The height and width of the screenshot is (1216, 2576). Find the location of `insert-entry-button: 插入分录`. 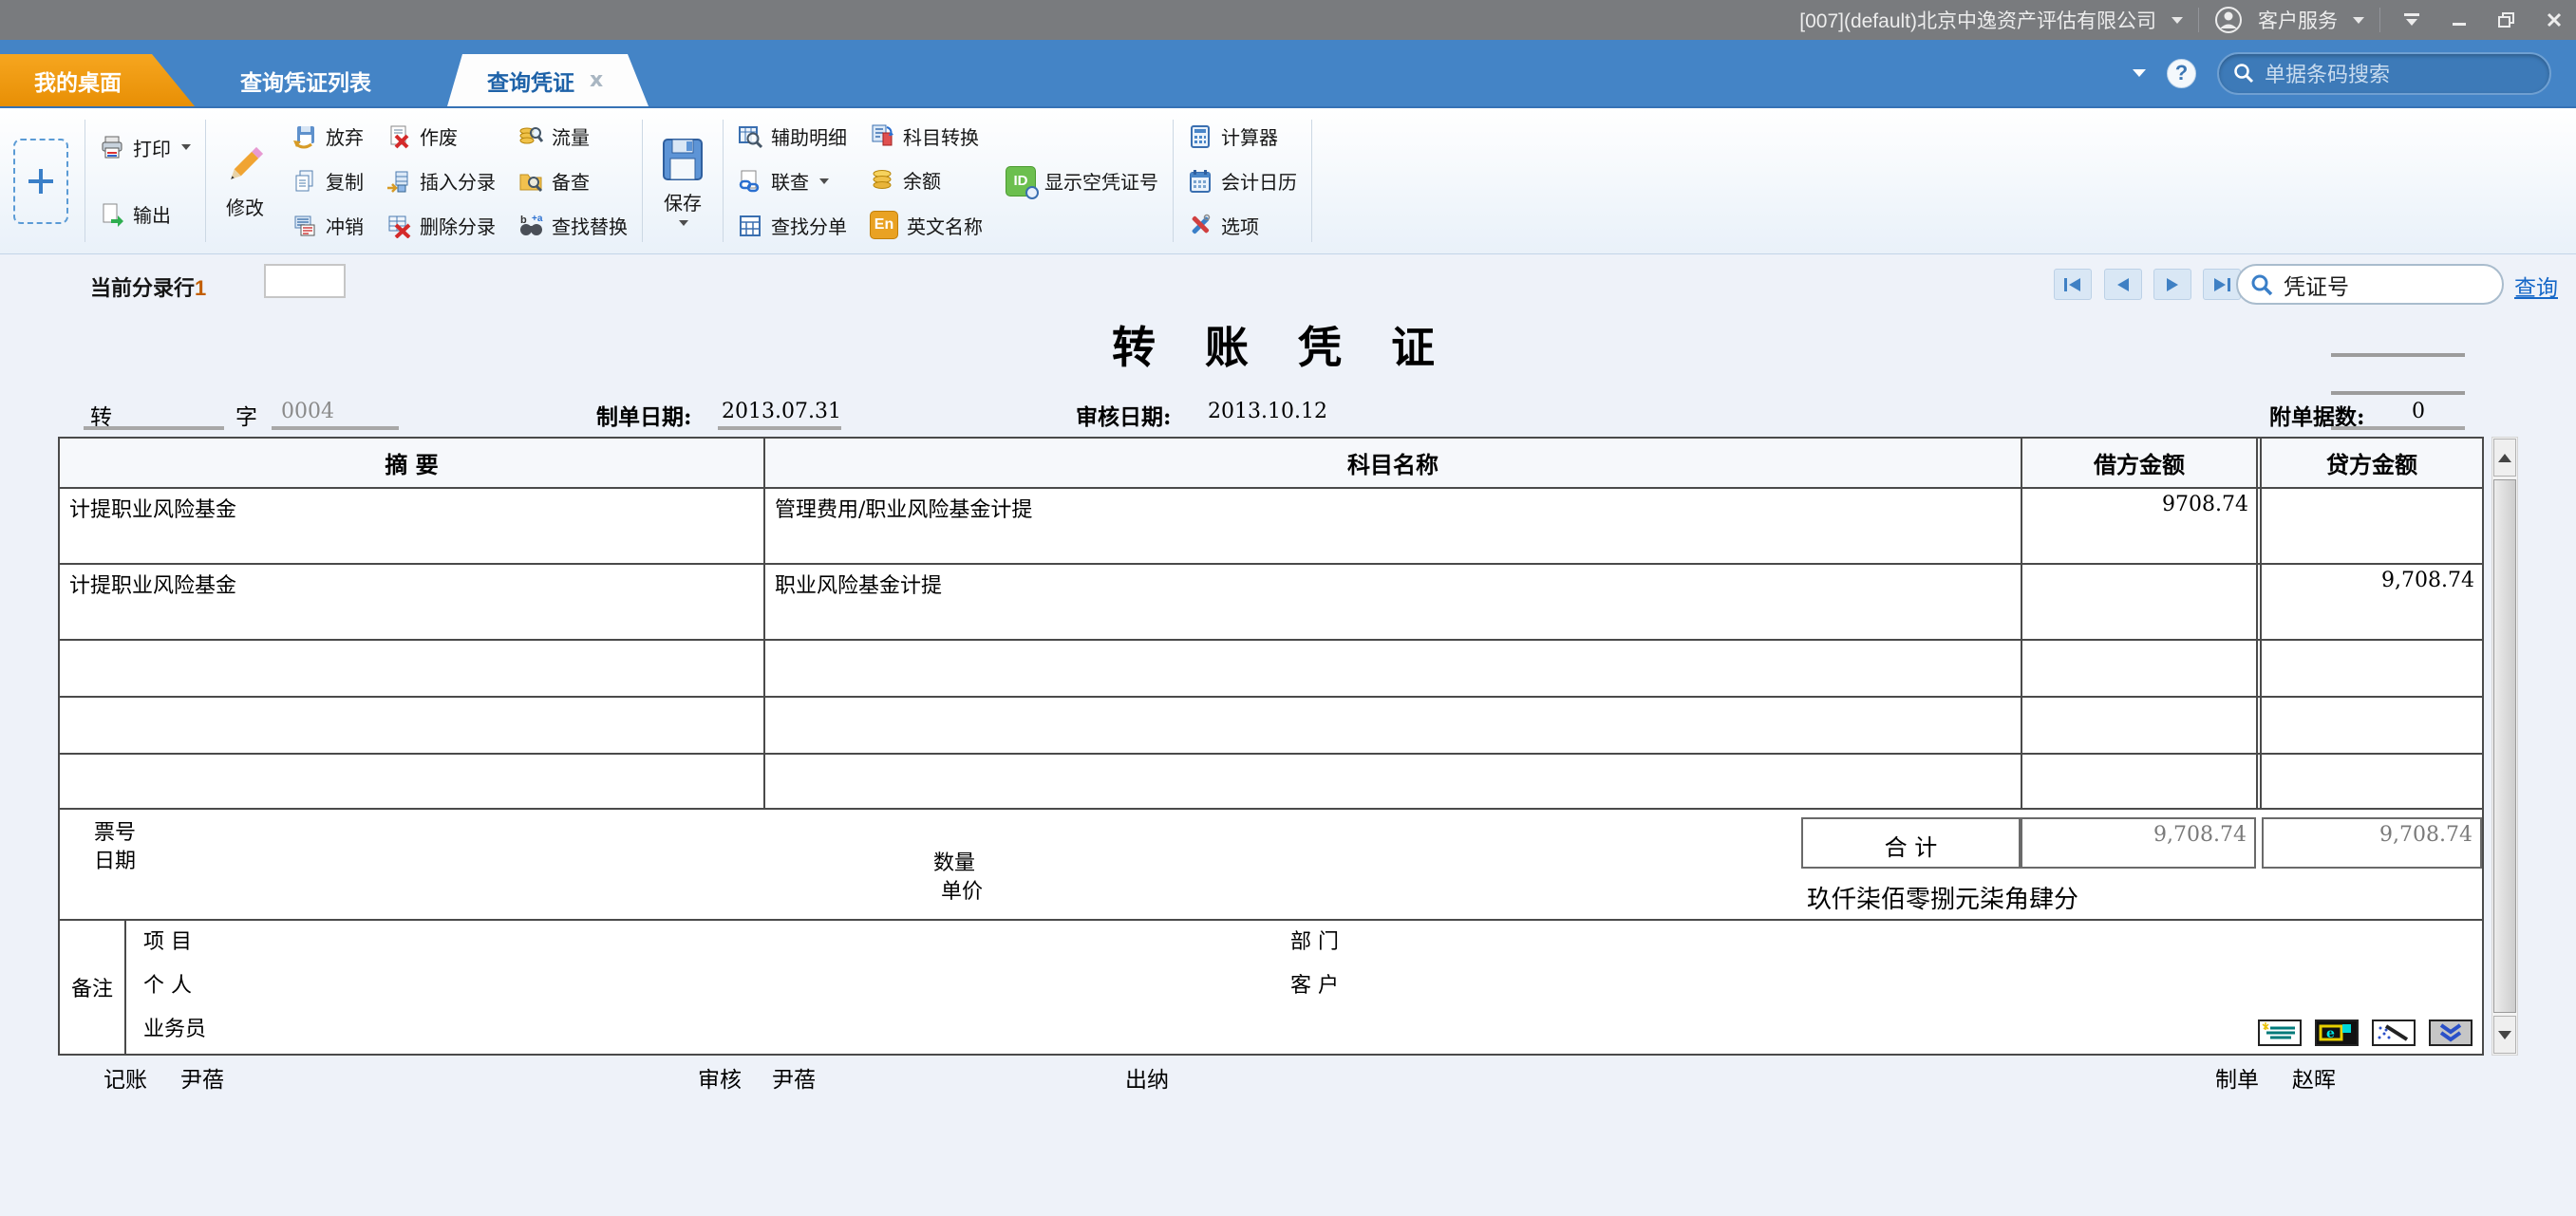

insert-entry-button: 插入分录 is located at coordinates (441, 181).